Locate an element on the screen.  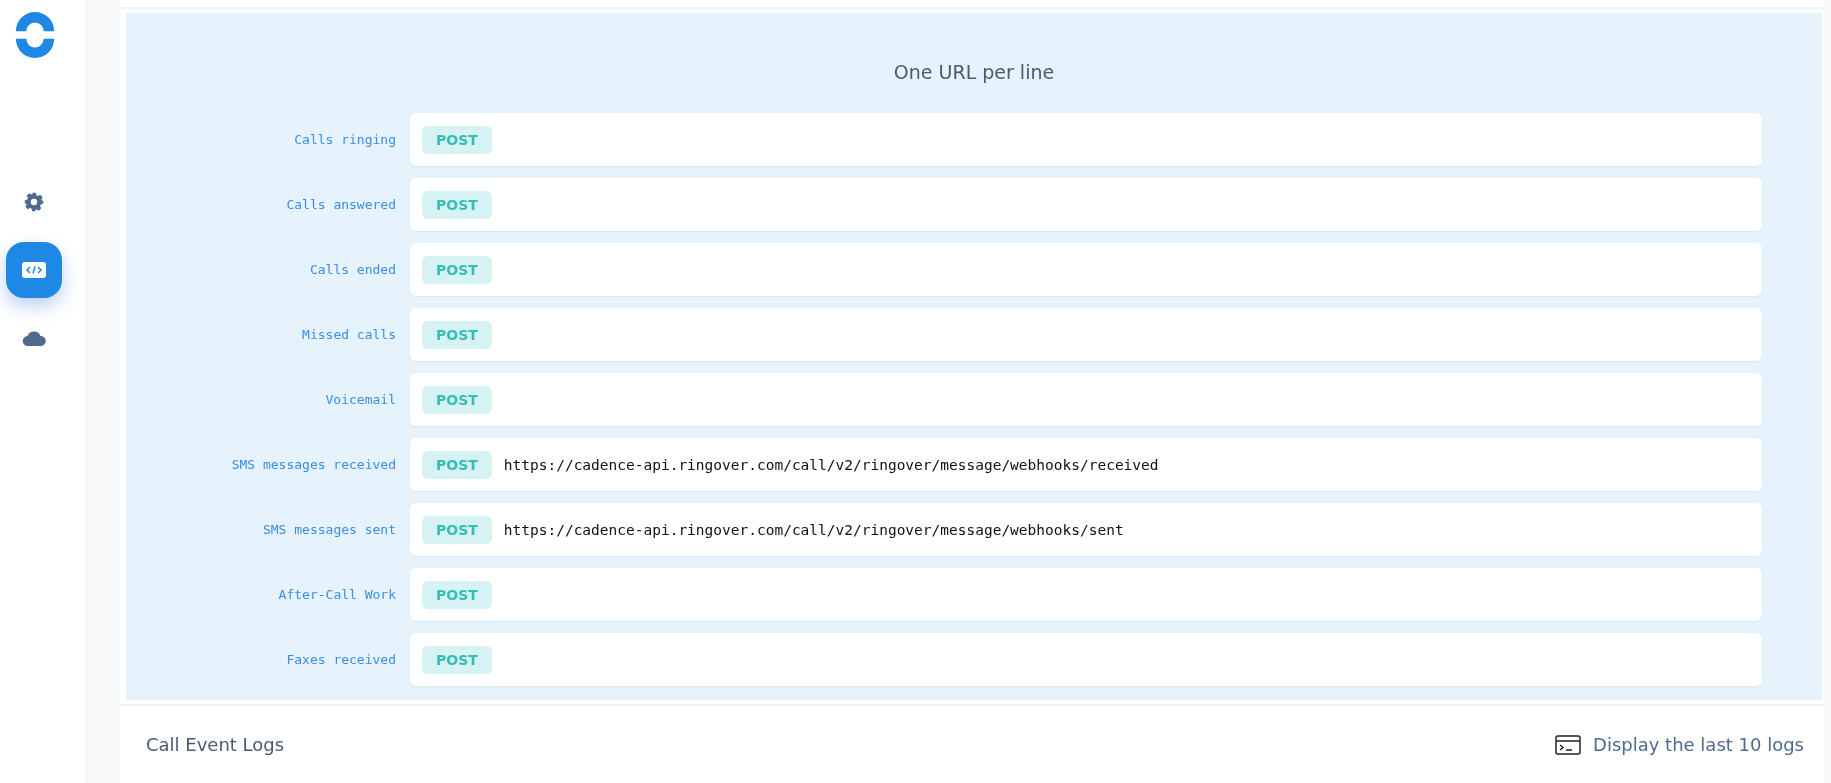
code-icon is located at coordinates (34, 270).